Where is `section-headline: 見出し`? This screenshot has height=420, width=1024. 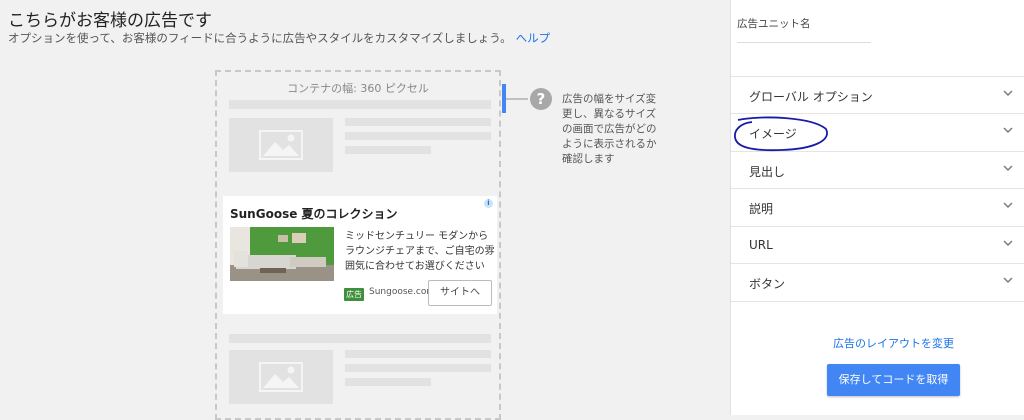
section-headline: 見出し is located at coordinates (877, 169).